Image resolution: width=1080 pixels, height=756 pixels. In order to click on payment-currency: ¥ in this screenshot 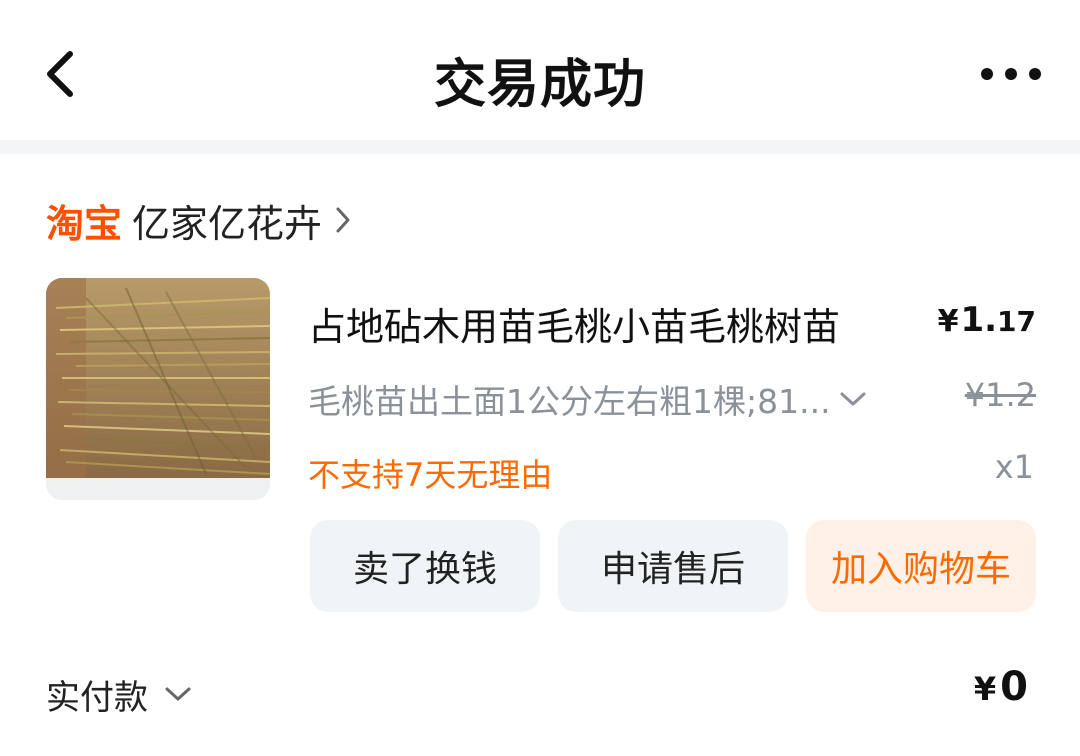, I will do `click(985, 689)`.